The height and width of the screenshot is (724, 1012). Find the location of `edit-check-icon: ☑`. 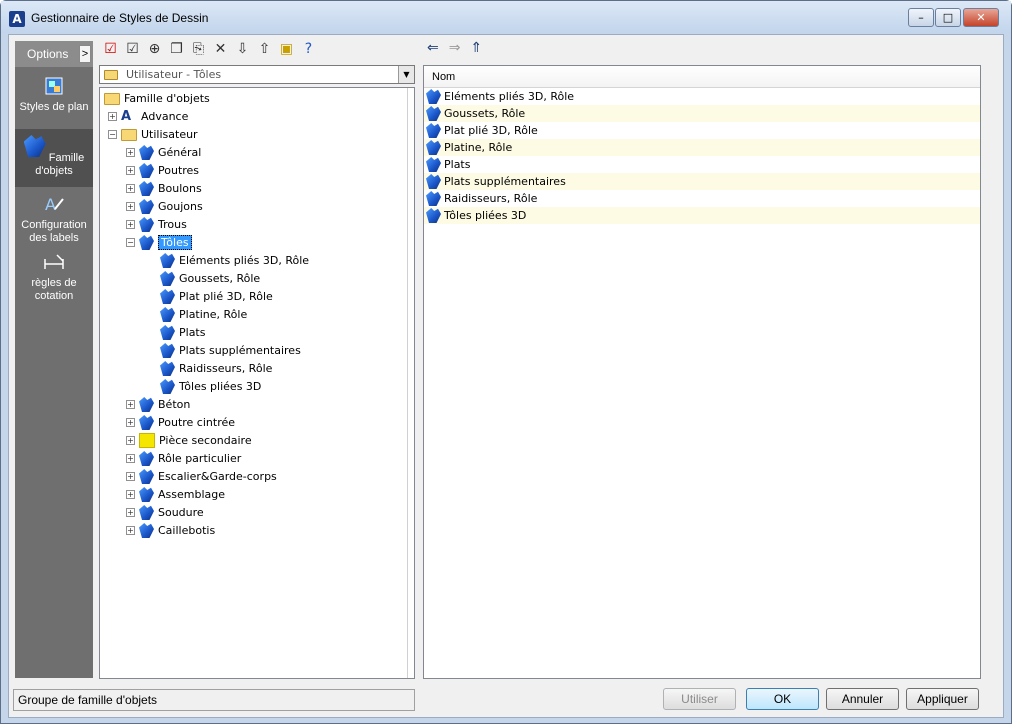

edit-check-icon: ☑ is located at coordinates (132, 49).